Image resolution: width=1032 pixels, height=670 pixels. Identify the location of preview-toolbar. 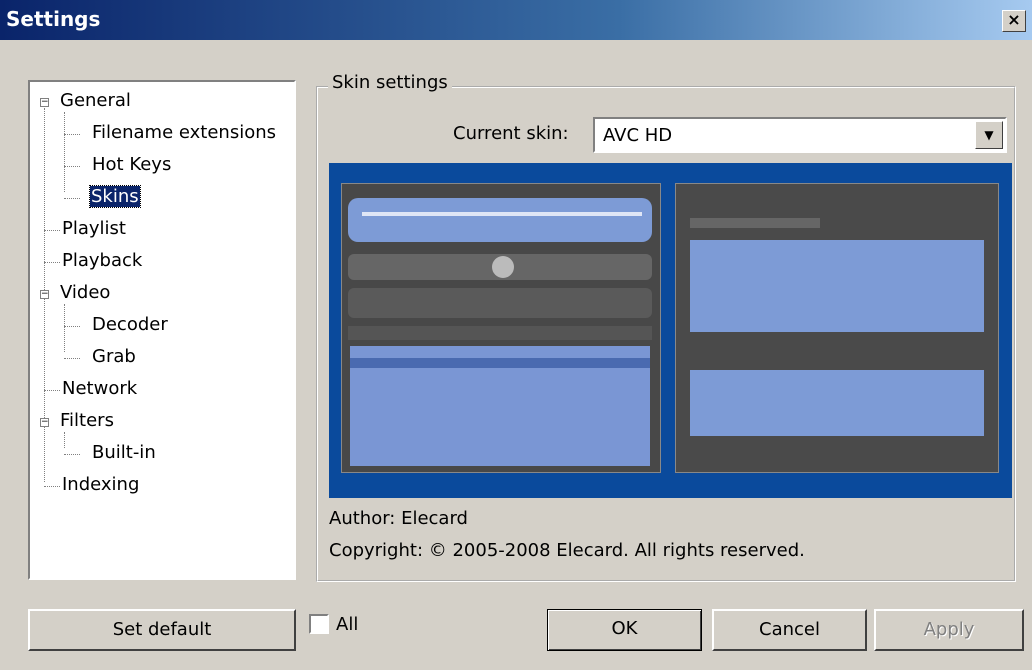
(500, 333).